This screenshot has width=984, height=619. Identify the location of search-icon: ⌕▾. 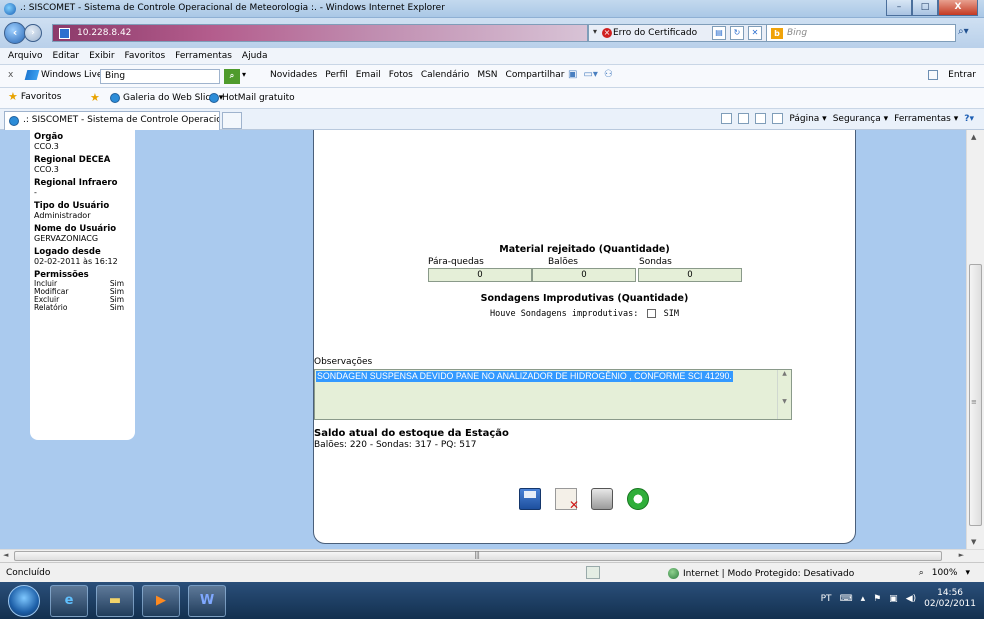
(963, 31).